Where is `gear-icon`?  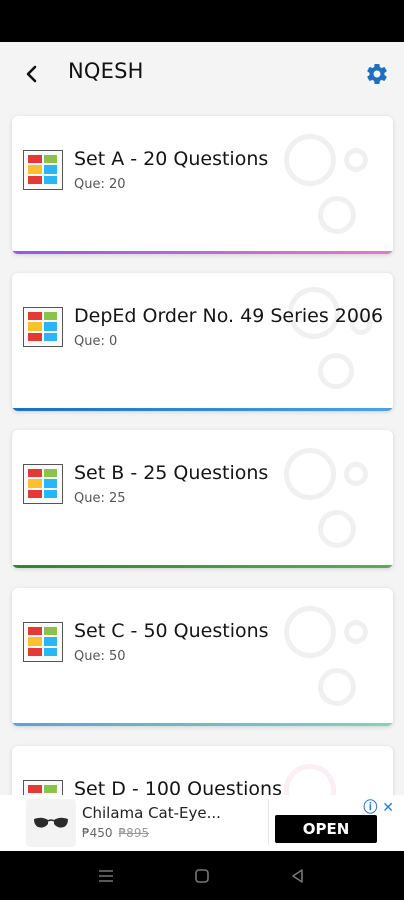
gear-icon is located at coordinates (377, 74).